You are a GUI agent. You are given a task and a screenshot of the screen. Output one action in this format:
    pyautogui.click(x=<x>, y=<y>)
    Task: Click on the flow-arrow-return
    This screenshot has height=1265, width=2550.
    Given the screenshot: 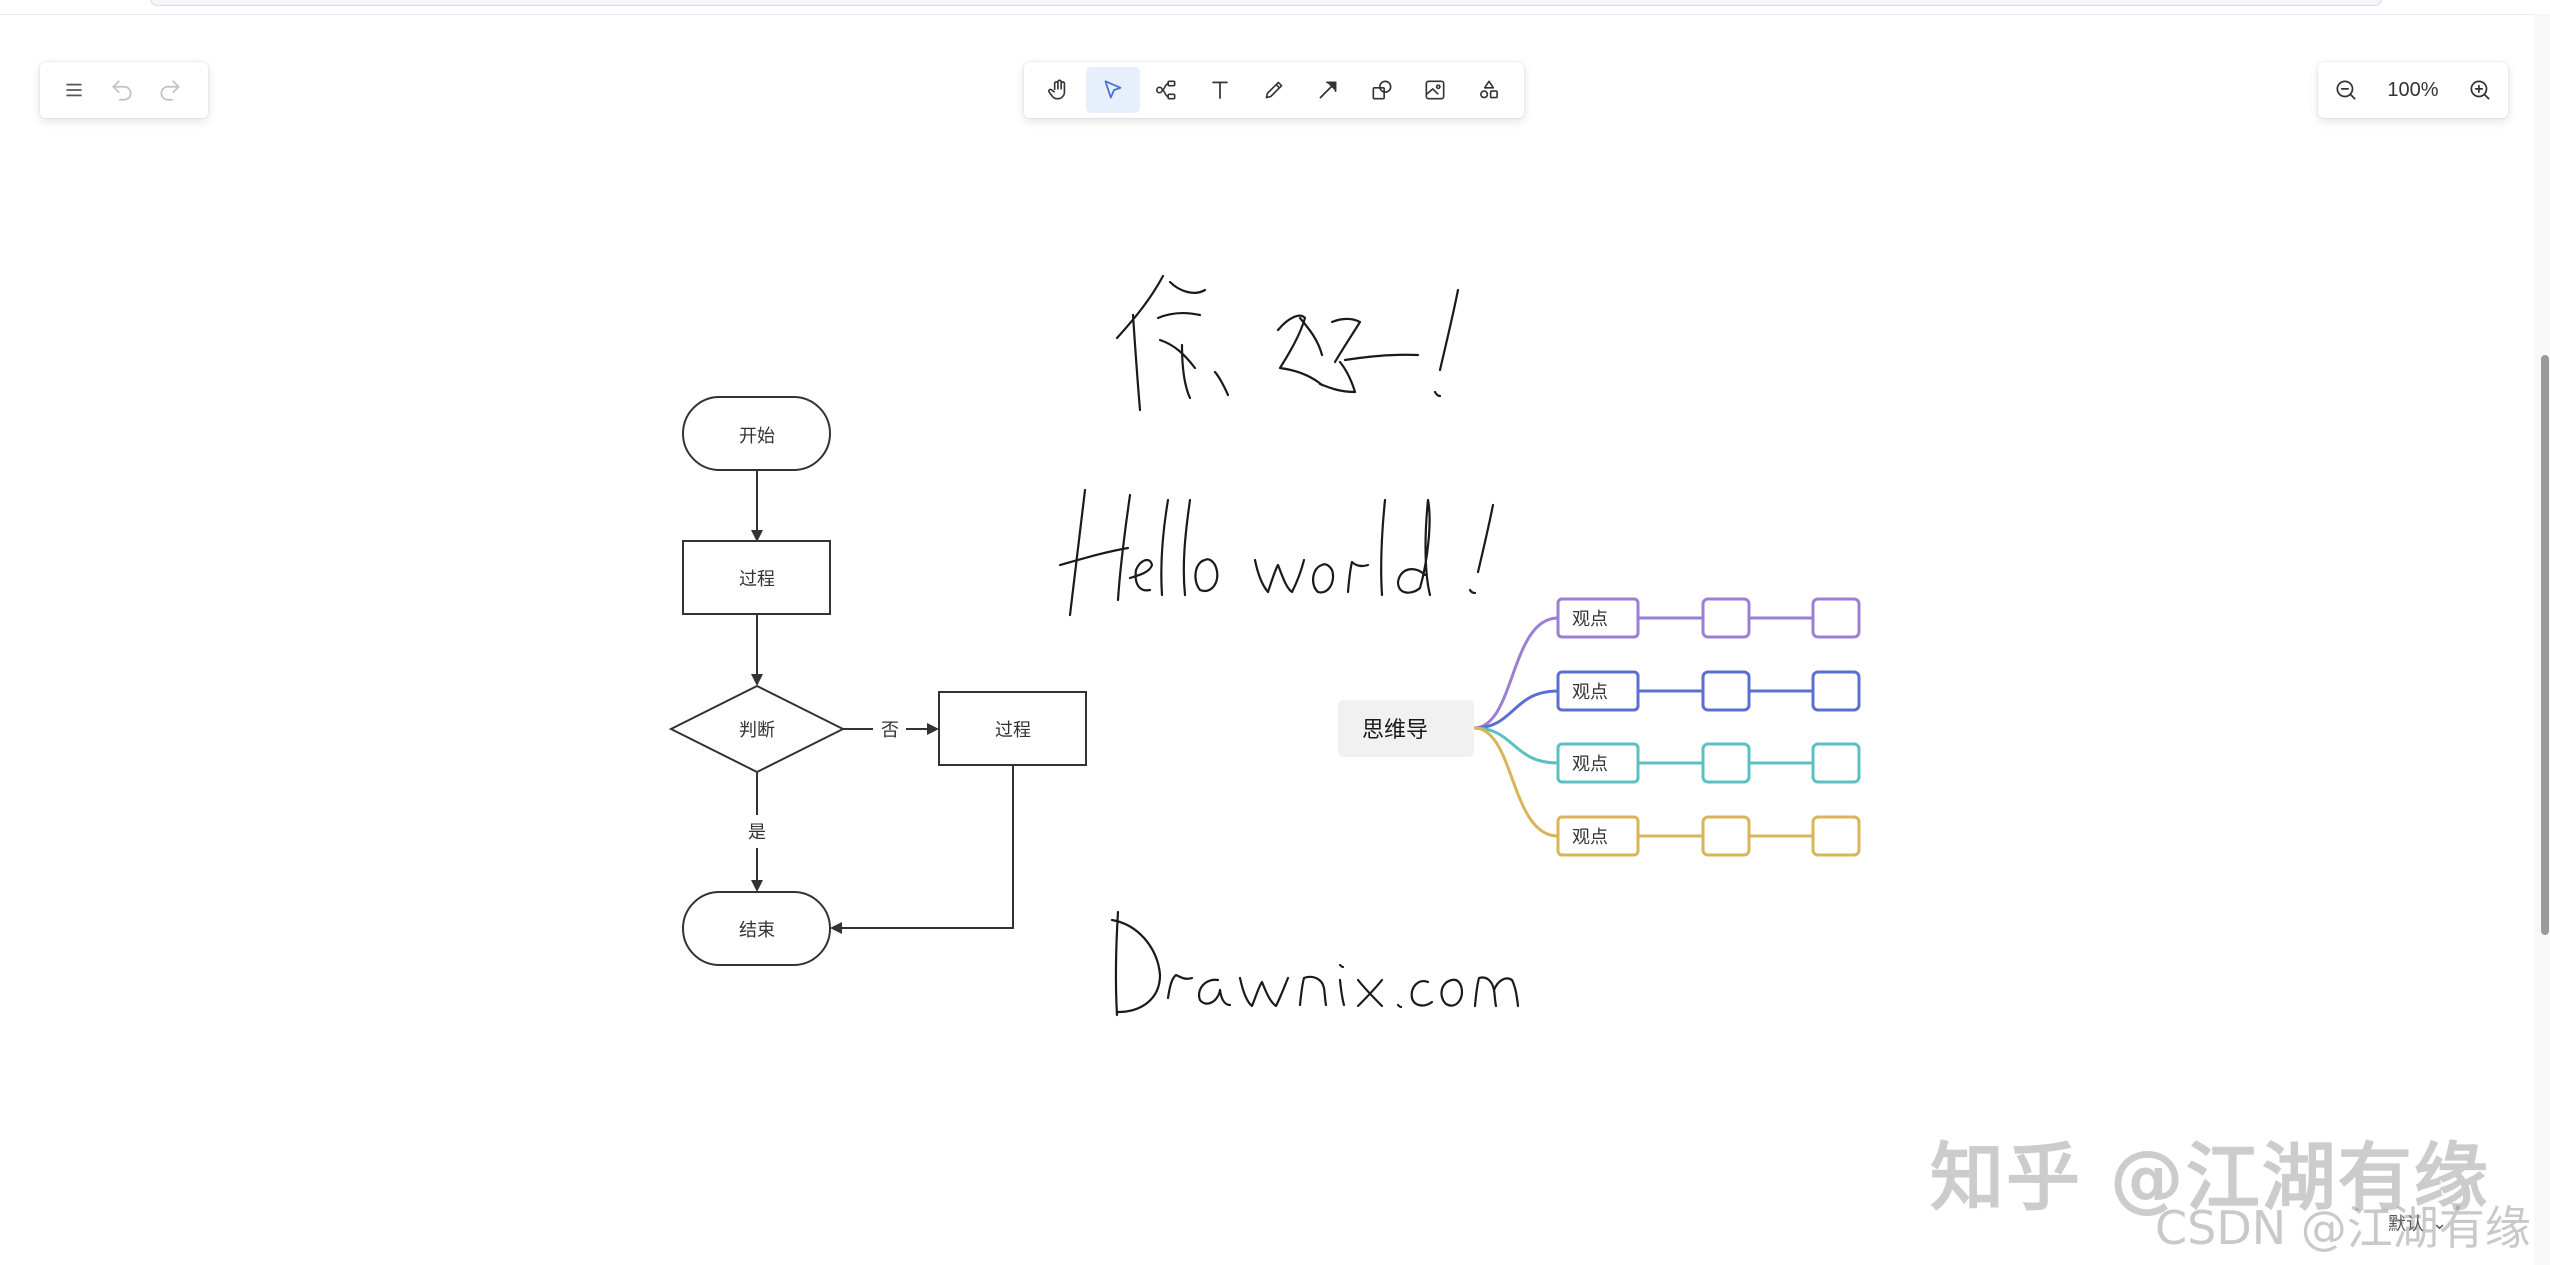 What is the action you would take?
    pyautogui.click(x=922, y=849)
    